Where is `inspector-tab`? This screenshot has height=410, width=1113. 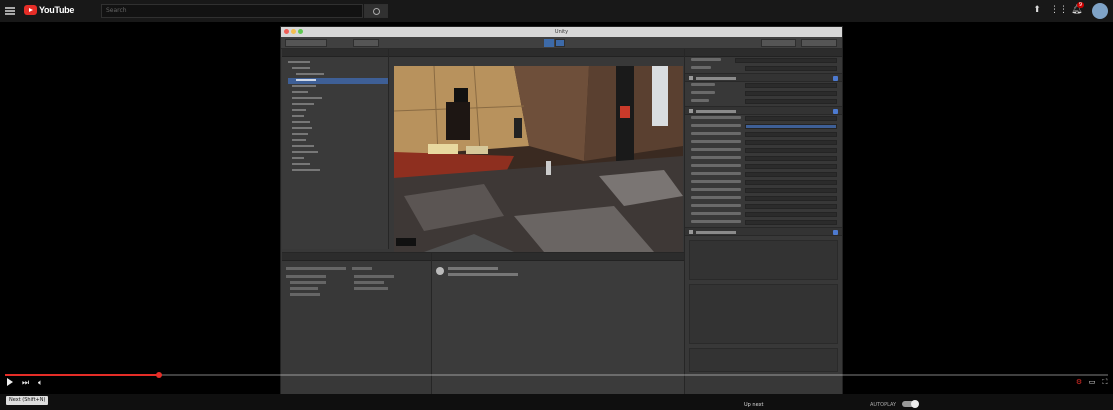 inspector-tab is located at coordinates (763, 53).